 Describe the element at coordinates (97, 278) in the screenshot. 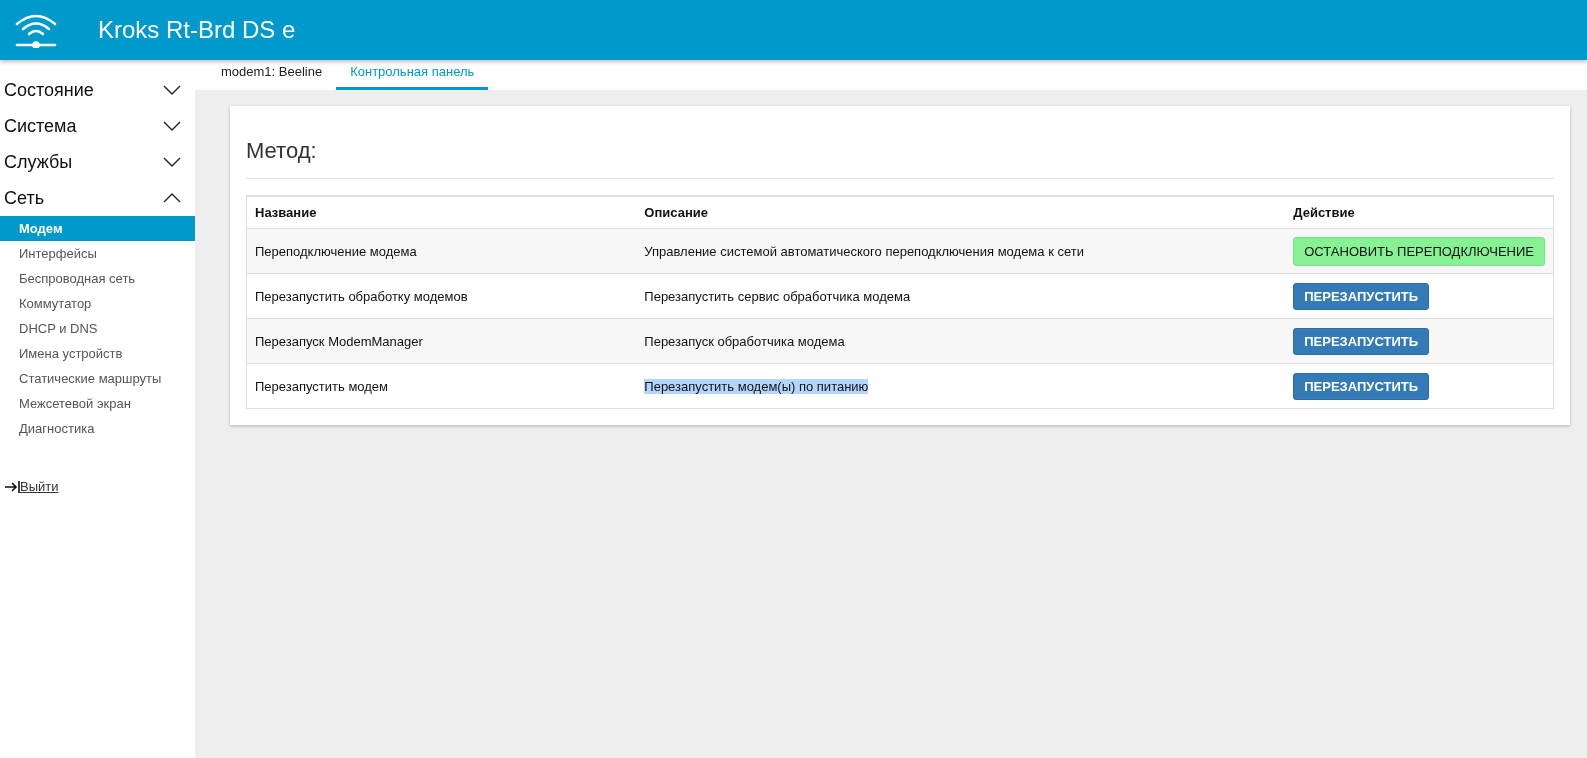

I see `menu-item: Беспроводная сеть` at that location.